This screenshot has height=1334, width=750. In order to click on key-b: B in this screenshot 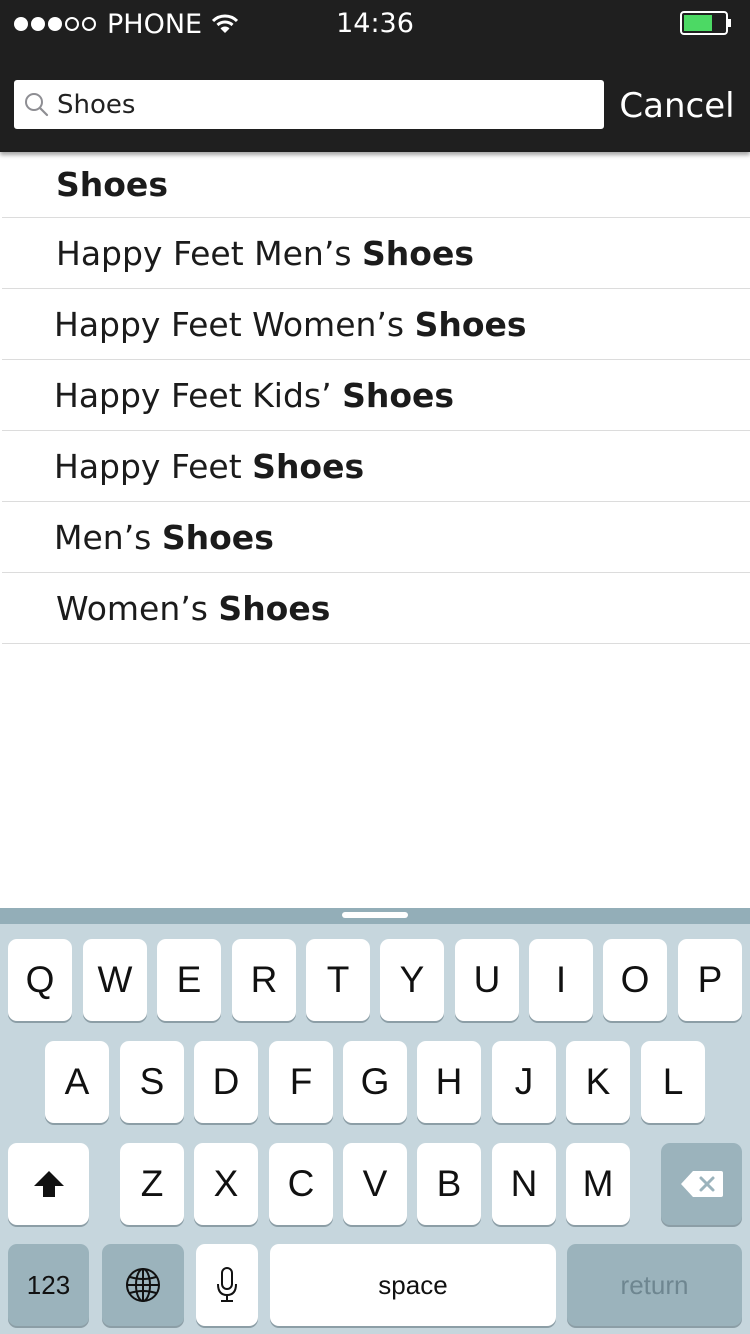, I will do `click(449, 1184)`.